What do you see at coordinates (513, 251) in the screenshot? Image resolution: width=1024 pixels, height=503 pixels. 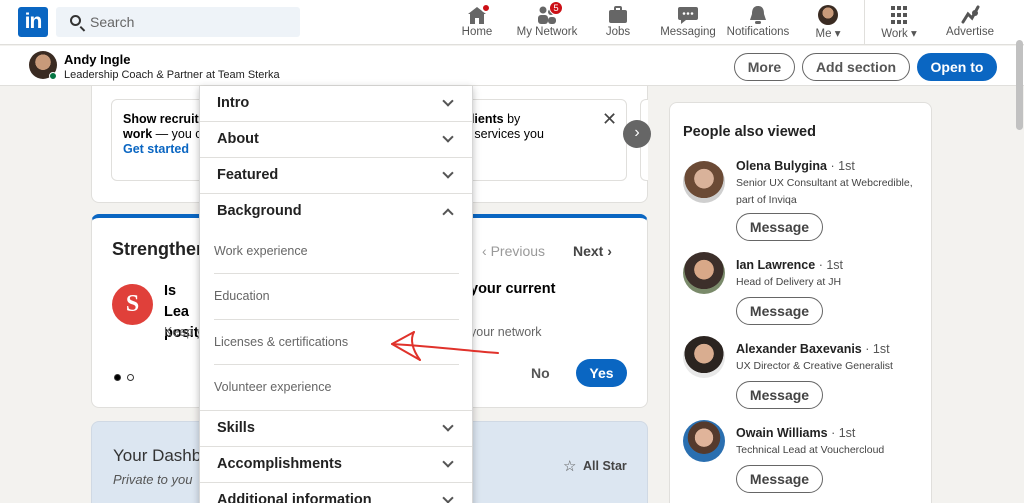 I see `previous-button: ‹ Previous` at bounding box center [513, 251].